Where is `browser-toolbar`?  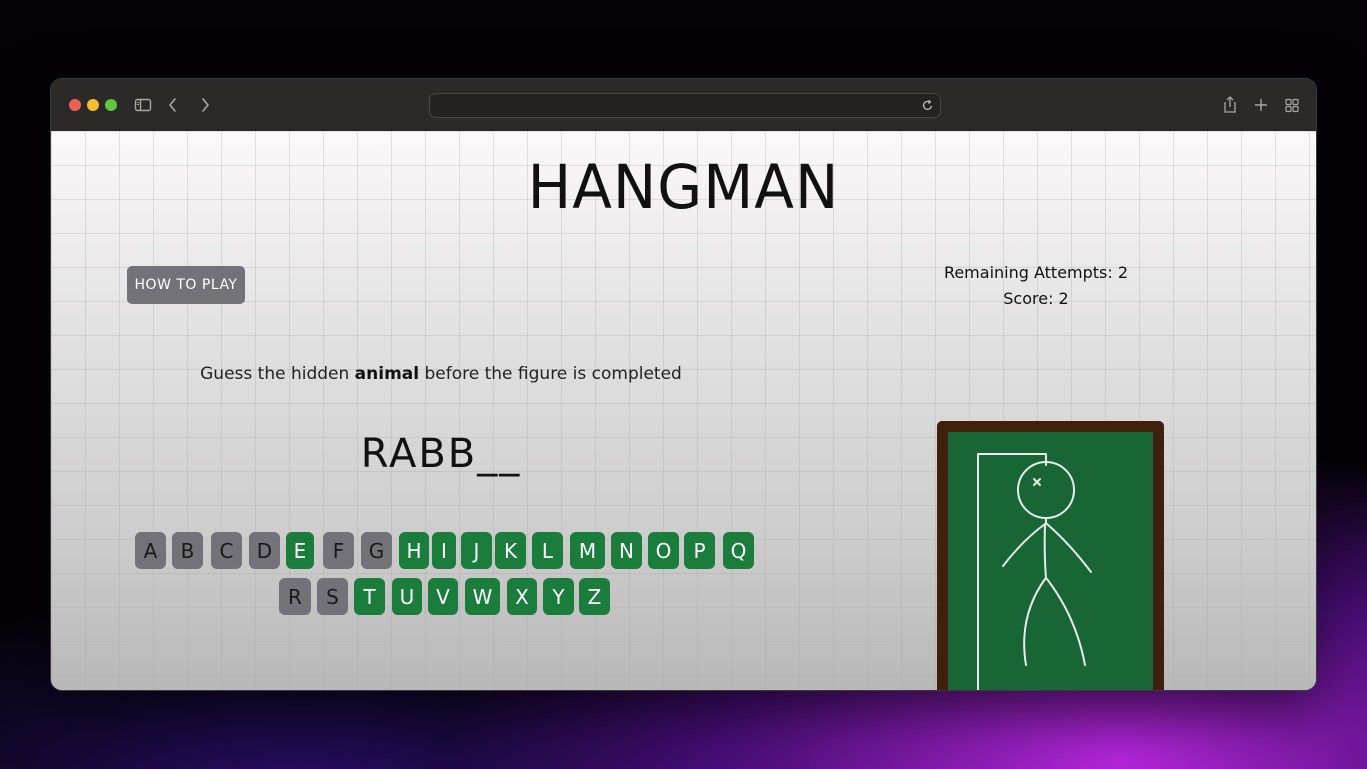 browser-toolbar is located at coordinates (683, 105).